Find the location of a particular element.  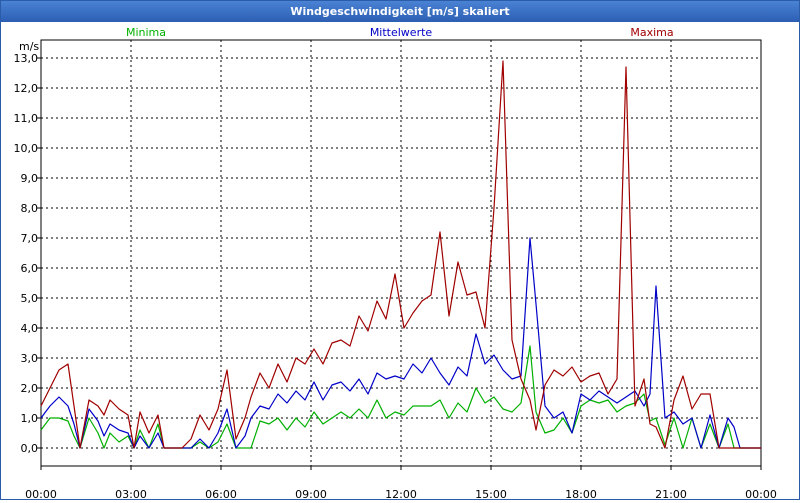

y-tick-label: 13,0 is located at coordinates (26, 58).